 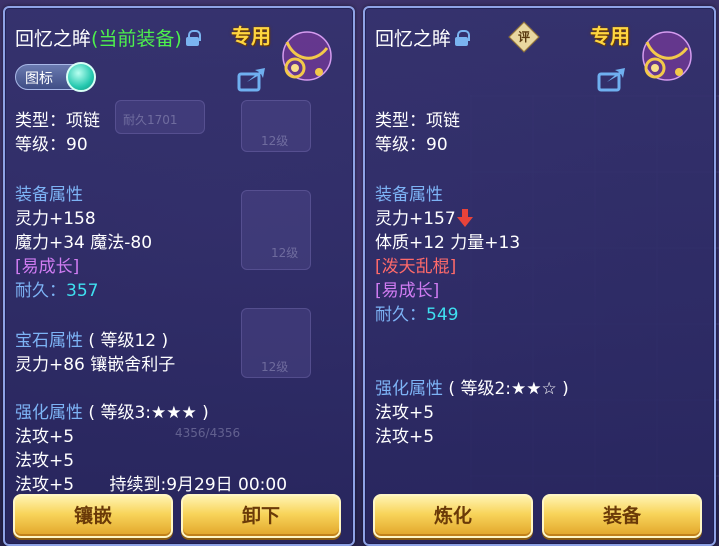 I want to click on attr-line: 灵力+157, so click(x=415, y=219).